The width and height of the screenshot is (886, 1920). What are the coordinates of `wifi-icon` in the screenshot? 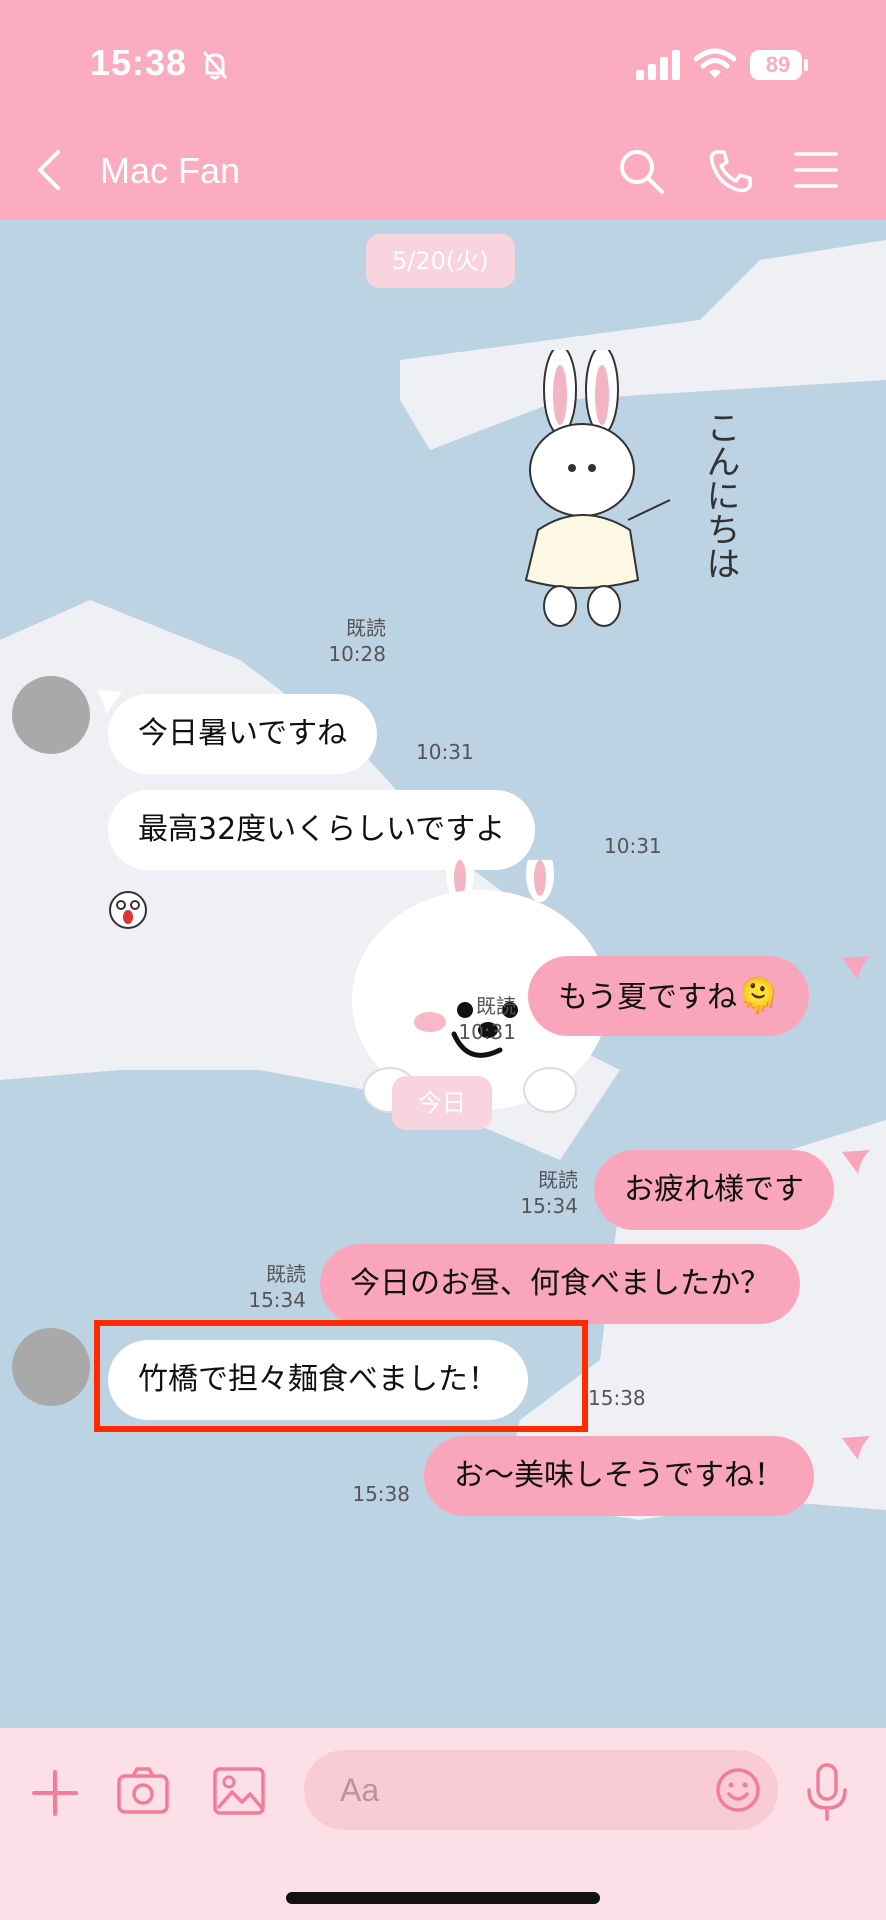 It's located at (715, 63).